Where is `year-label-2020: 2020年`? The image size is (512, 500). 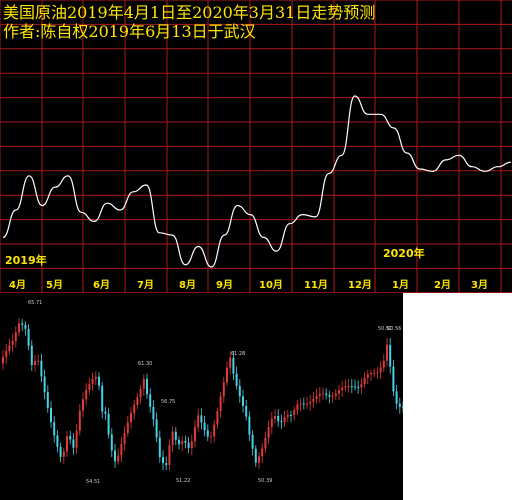 year-label-2020: 2020年 is located at coordinates (404, 253).